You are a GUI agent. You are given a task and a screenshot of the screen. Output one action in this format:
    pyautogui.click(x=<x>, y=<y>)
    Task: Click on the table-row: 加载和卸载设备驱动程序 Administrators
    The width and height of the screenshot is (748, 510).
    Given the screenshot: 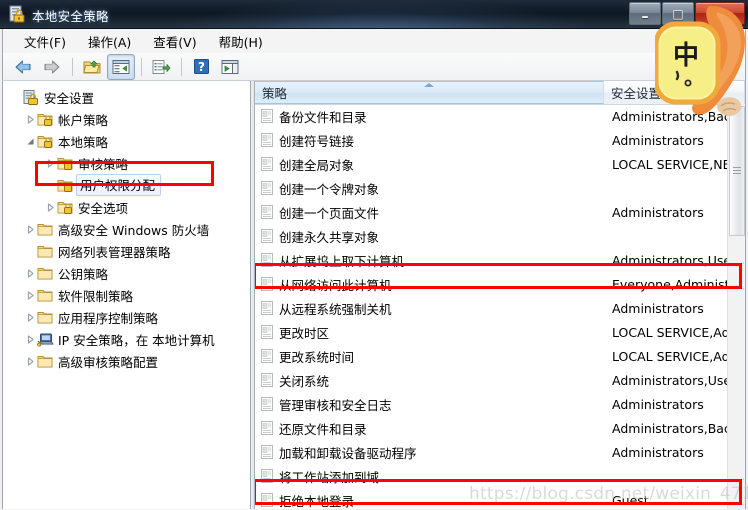 What is the action you would take?
    pyautogui.click(x=491, y=452)
    